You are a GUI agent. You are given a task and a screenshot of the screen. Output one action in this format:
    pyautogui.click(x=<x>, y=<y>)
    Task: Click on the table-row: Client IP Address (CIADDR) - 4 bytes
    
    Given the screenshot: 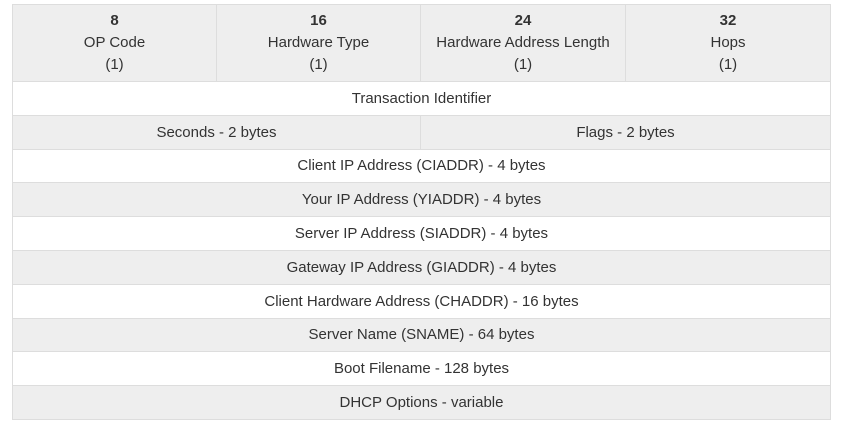 What is the action you would take?
    pyautogui.click(x=421, y=166)
    